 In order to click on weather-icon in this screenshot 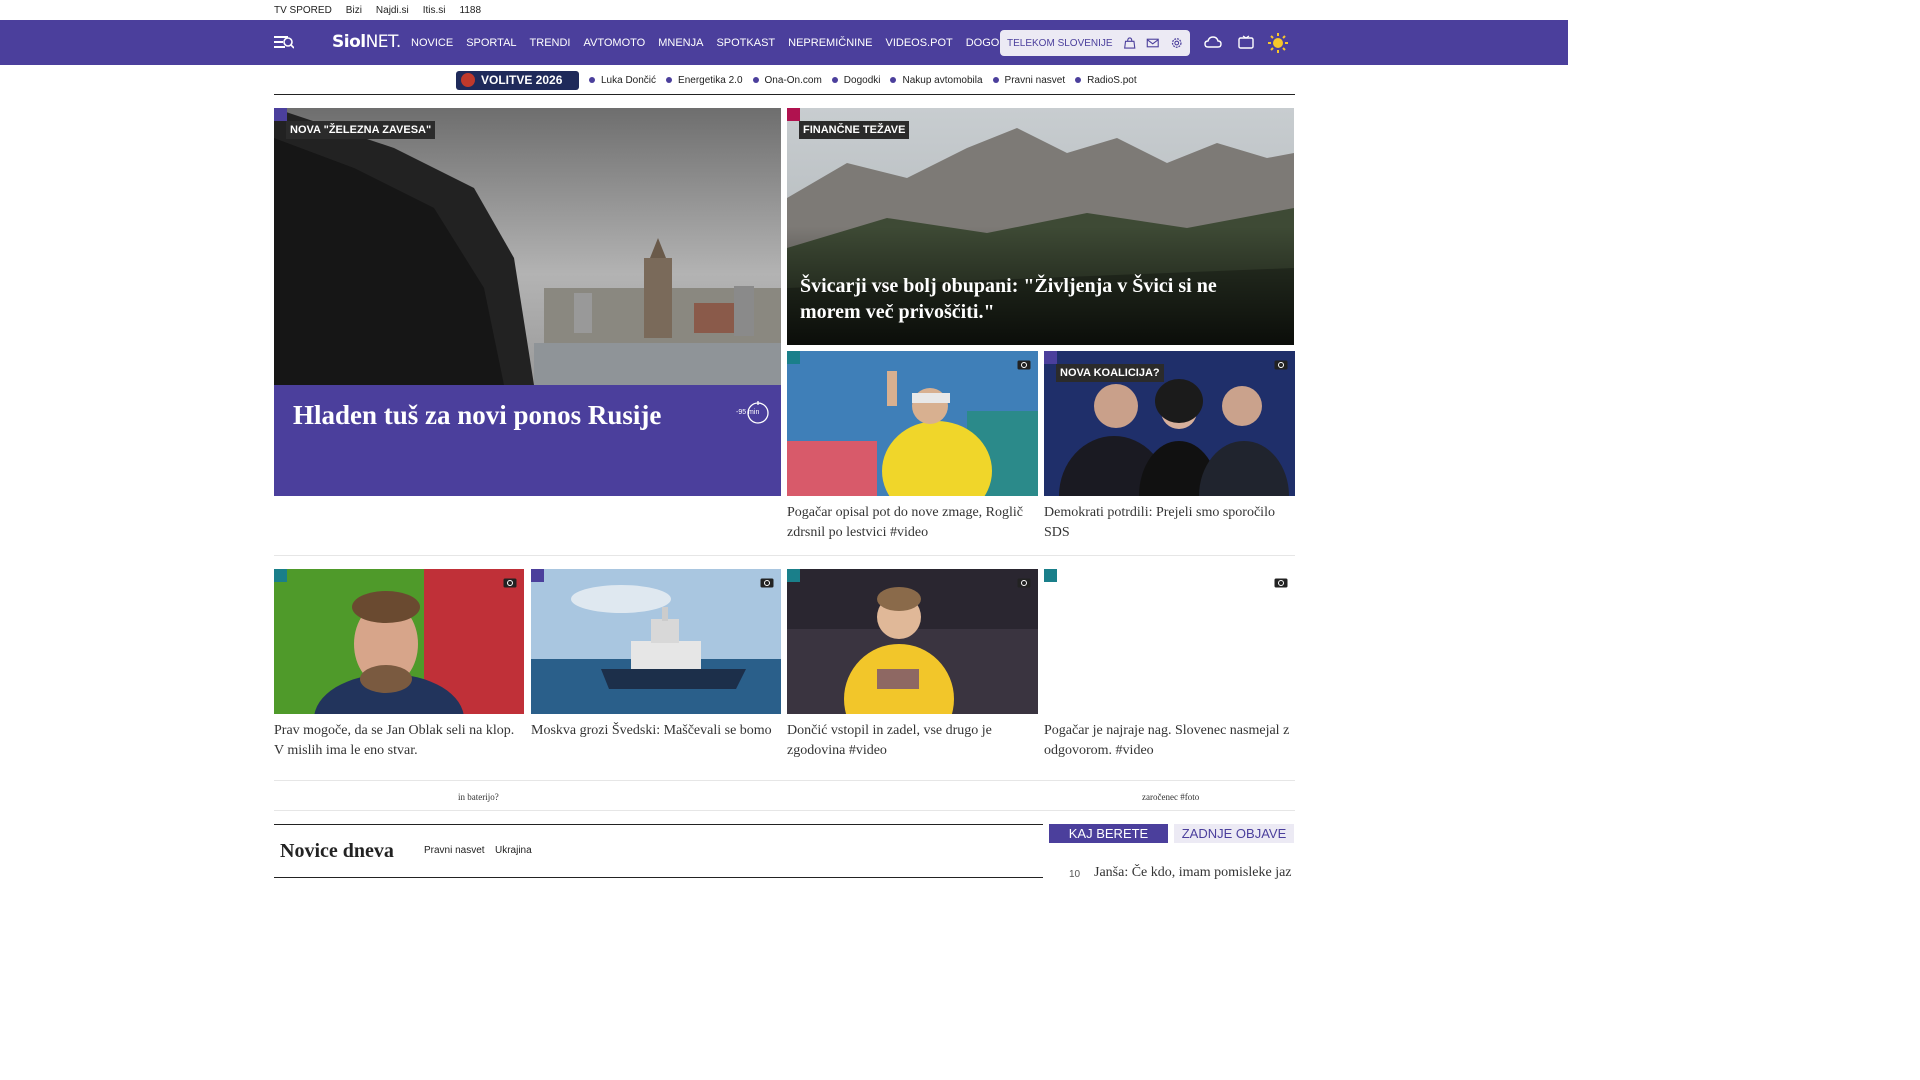, I will do `click(1213, 43)`.